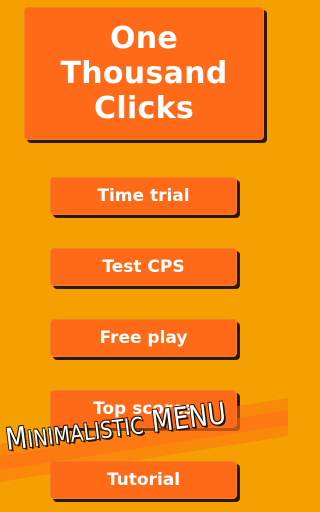 This screenshot has height=512, width=320. Describe the element at coordinates (143, 267) in the screenshot. I see `test-cps-button: Test CPS` at that location.